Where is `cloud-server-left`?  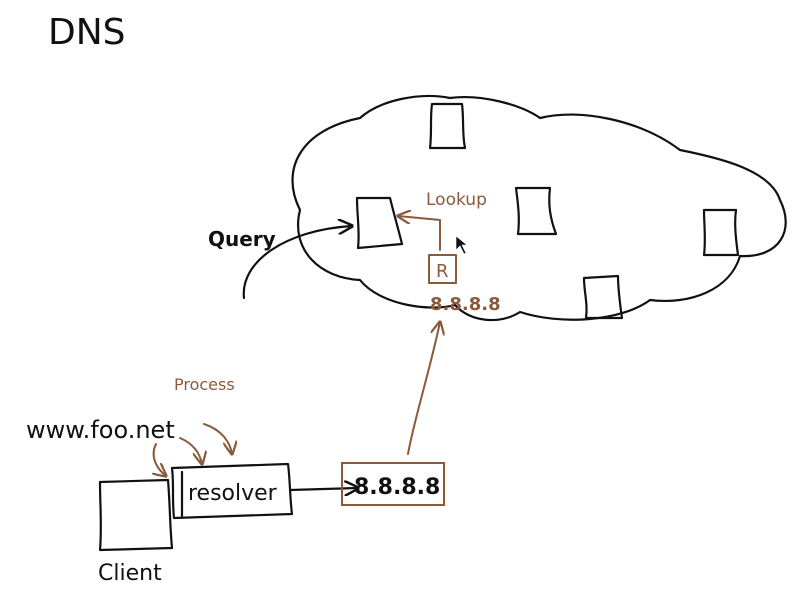
cloud-server-left is located at coordinates (379, 223).